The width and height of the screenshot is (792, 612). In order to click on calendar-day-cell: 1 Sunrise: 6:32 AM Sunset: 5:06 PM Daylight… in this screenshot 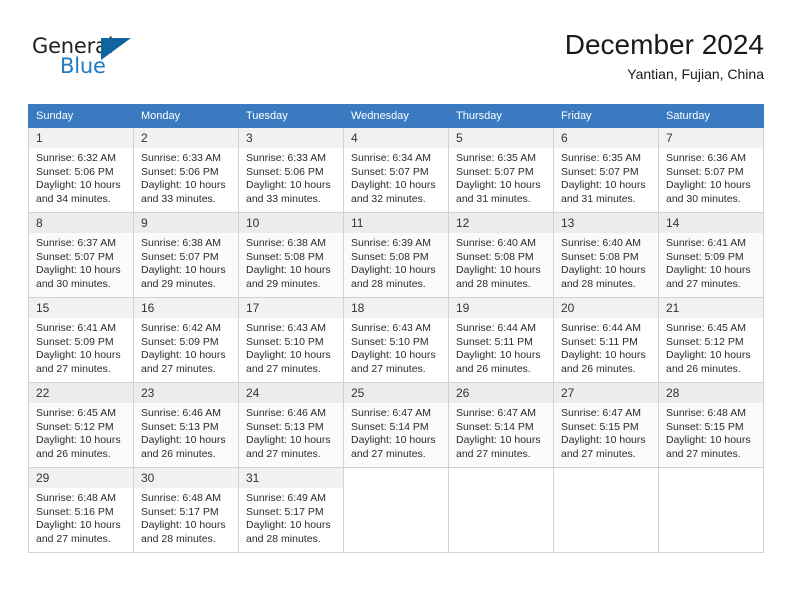, I will do `click(81, 170)`.